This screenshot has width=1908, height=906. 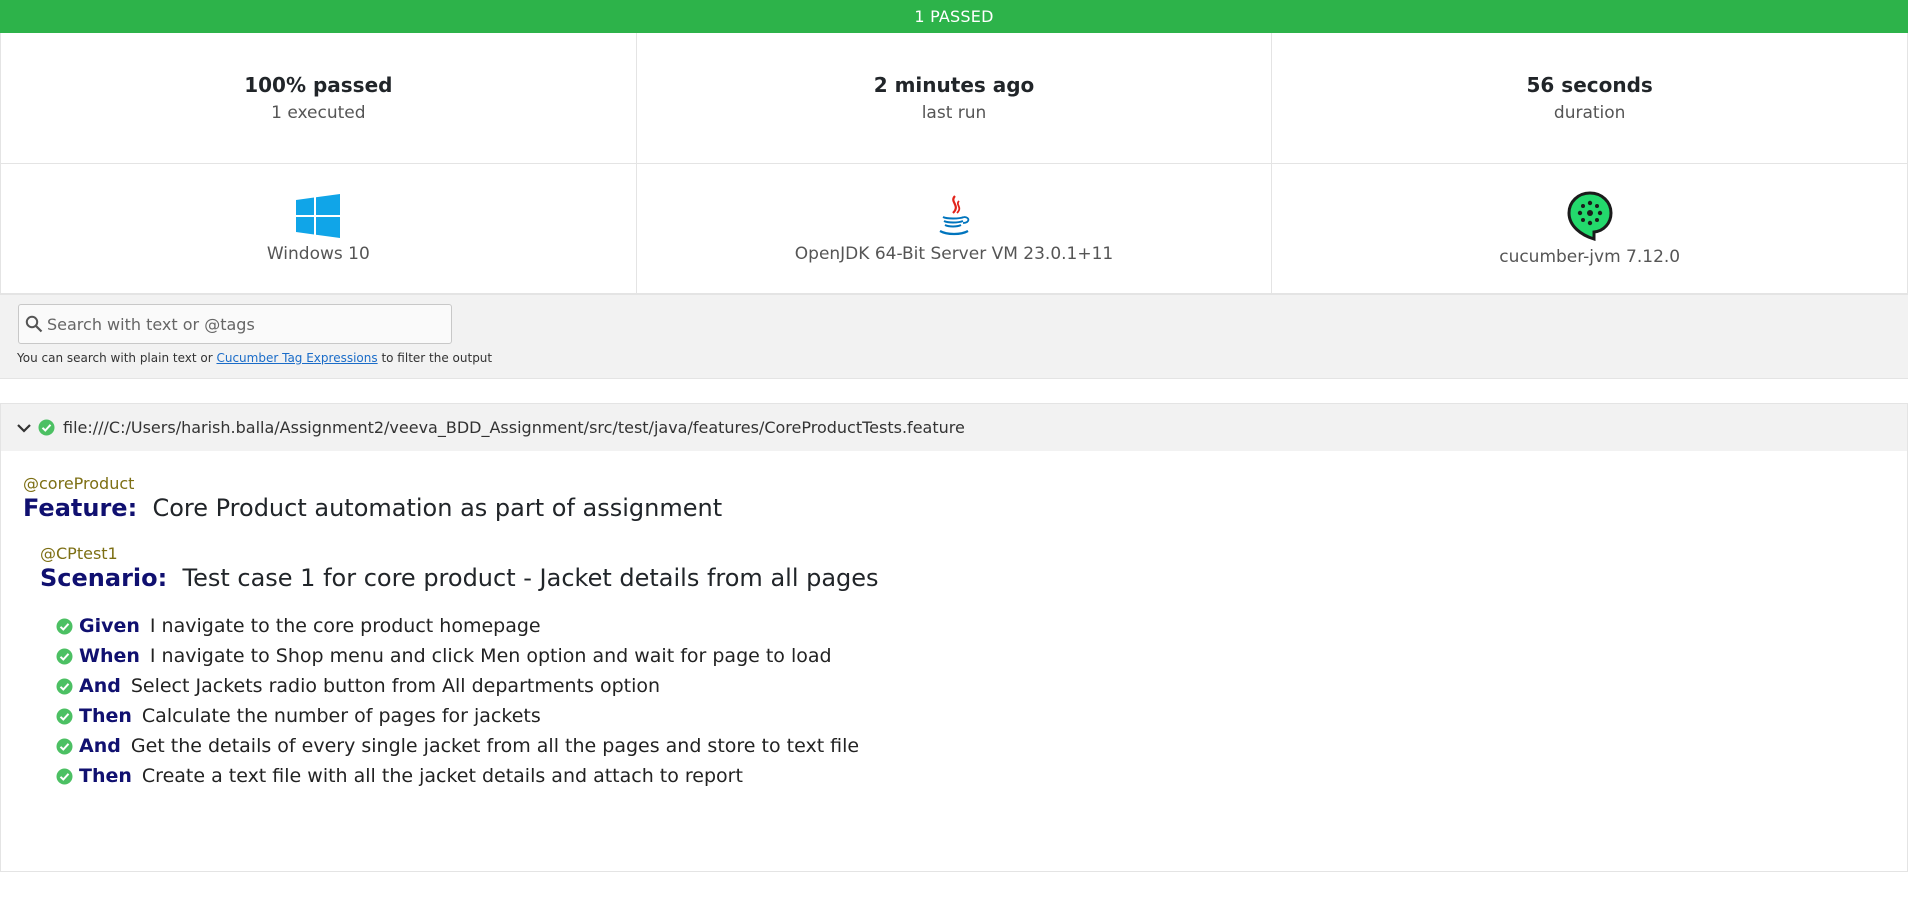 I want to click on status-banner: 1 PASSED, so click(x=954, y=16).